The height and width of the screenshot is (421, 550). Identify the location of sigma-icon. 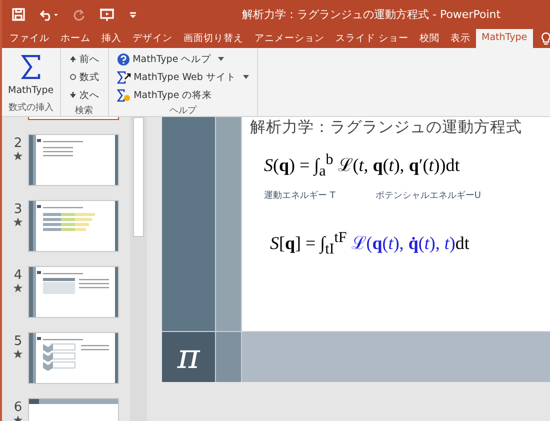
(30, 67).